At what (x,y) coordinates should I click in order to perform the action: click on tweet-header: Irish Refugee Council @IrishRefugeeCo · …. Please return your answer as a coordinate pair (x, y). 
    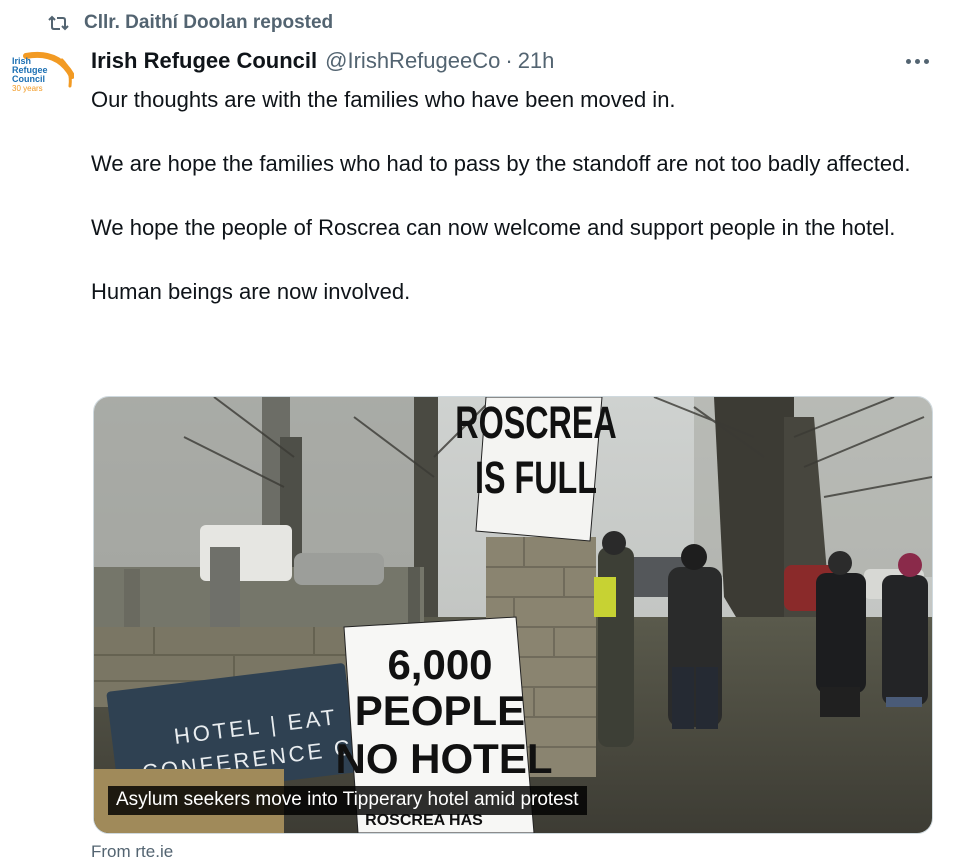
    Looking at the image, I should click on (480, 61).